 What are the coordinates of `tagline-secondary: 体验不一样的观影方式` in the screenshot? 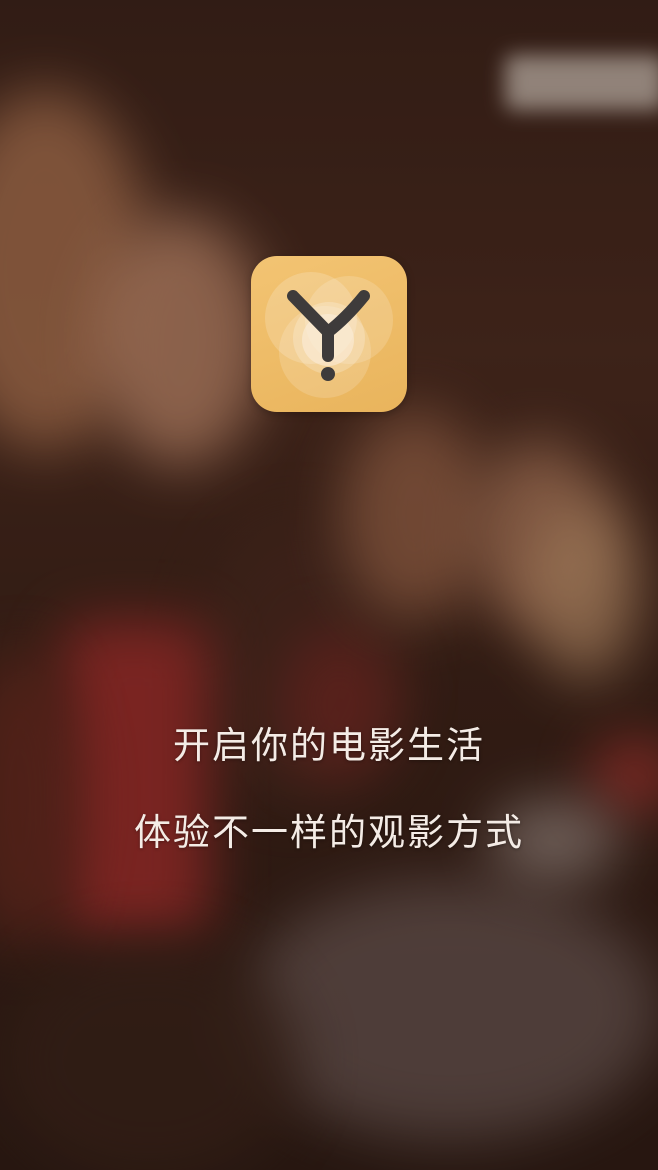 It's located at (329, 832).